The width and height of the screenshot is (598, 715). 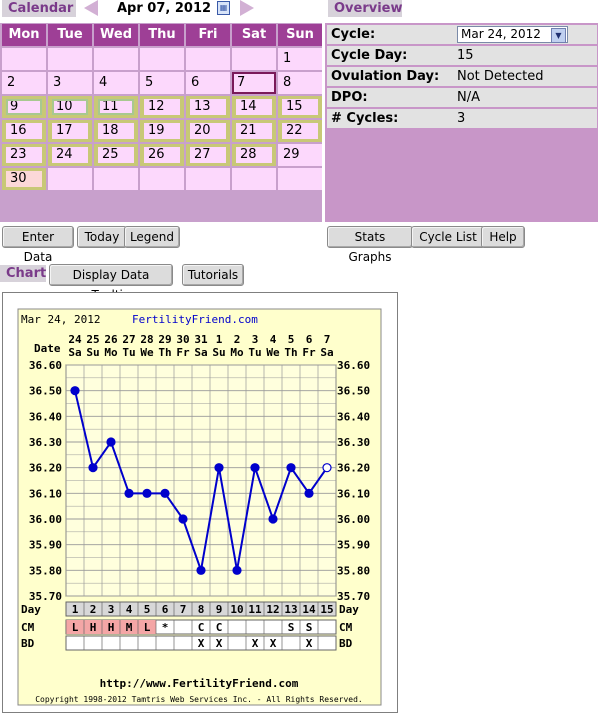 I want to click on calendar-day-cell: 28, so click(x=254, y=155).